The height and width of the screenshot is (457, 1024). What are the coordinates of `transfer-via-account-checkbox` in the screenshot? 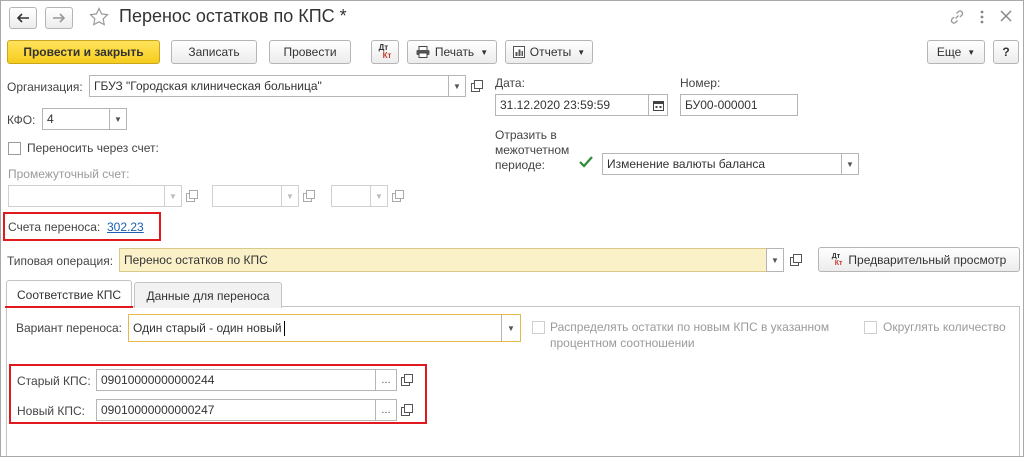 It's located at (14, 148).